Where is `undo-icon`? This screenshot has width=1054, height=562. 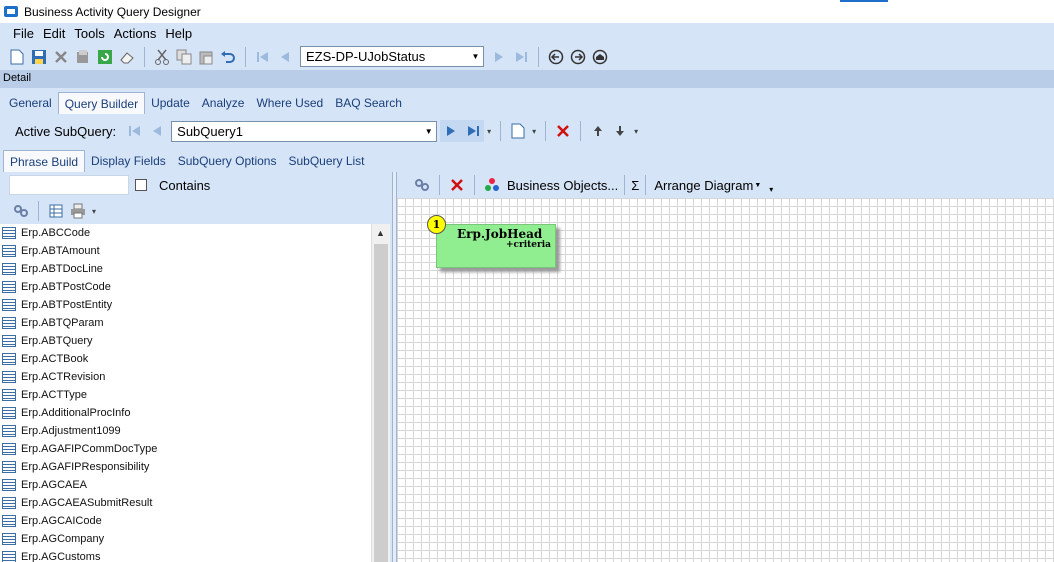 undo-icon is located at coordinates (228, 57).